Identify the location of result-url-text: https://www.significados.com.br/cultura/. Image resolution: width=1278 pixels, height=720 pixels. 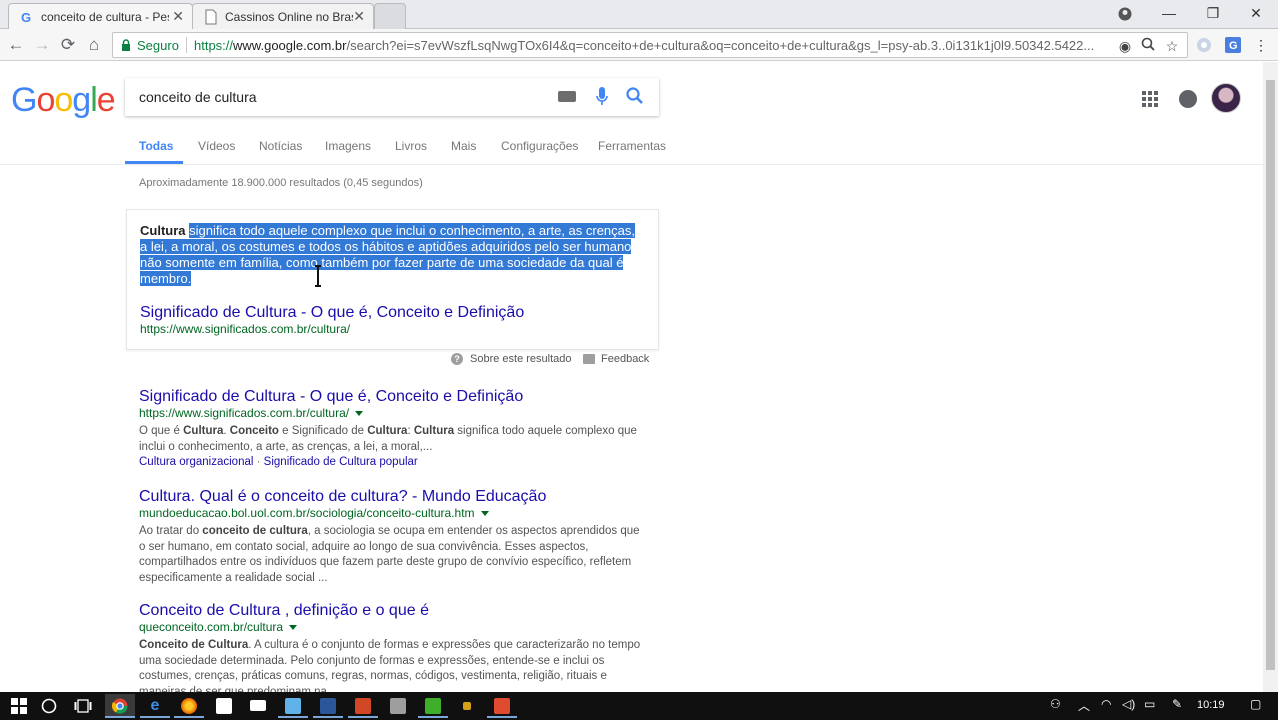
(244, 413).